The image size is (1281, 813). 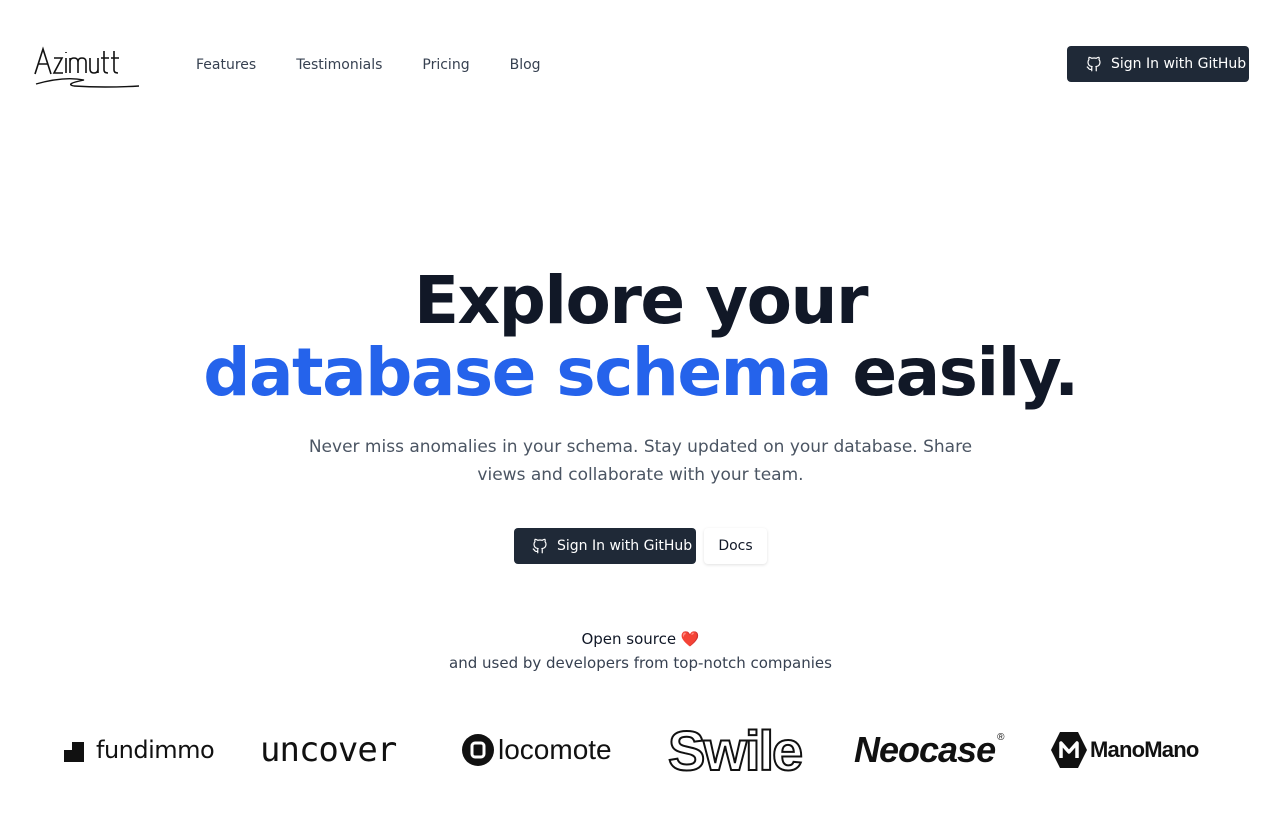 What do you see at coordinates (1144, 749) in the screenshot?
I see `manomano-text: ManoMano` at bounding box center [1144, 749].